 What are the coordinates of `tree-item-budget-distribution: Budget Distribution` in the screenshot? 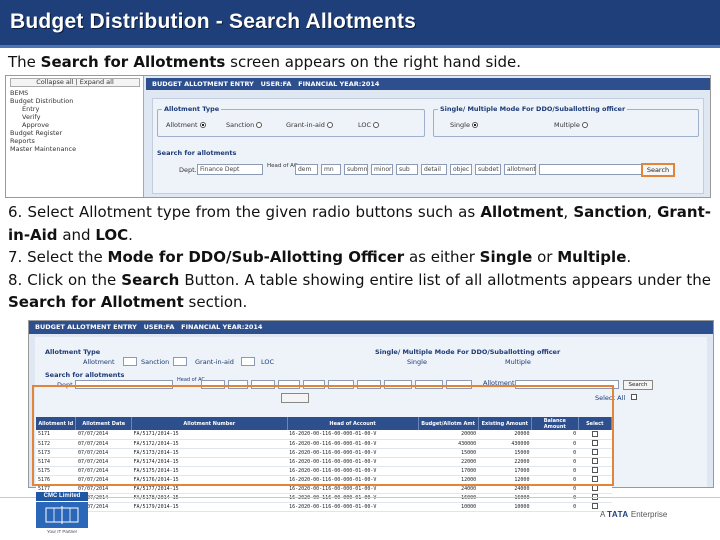 It's located at (41, 101).